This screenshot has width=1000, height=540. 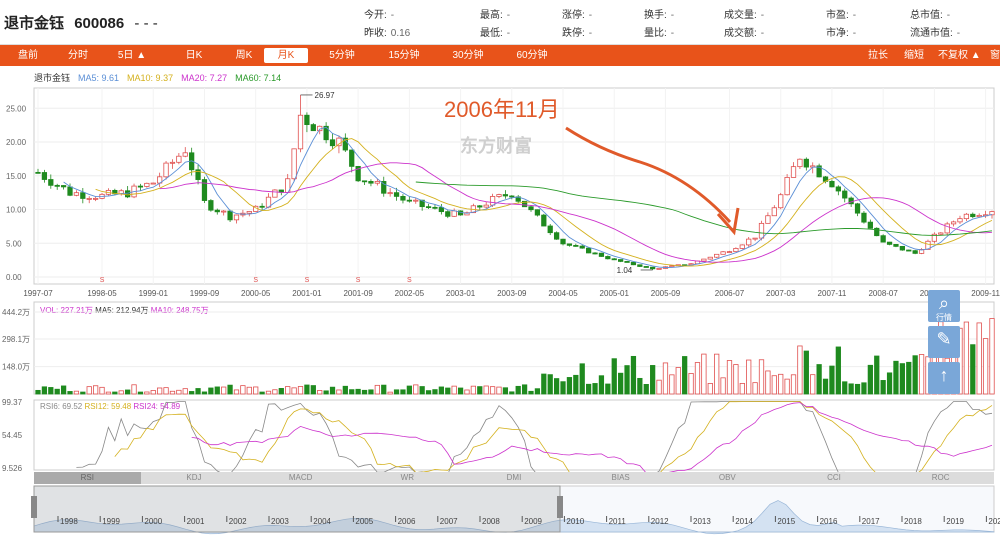 I want to click on indicator-tab-bar: RSI KDJ MACD WR DMI BIAS OBV CCI ROC, so click(x=514, y=478).